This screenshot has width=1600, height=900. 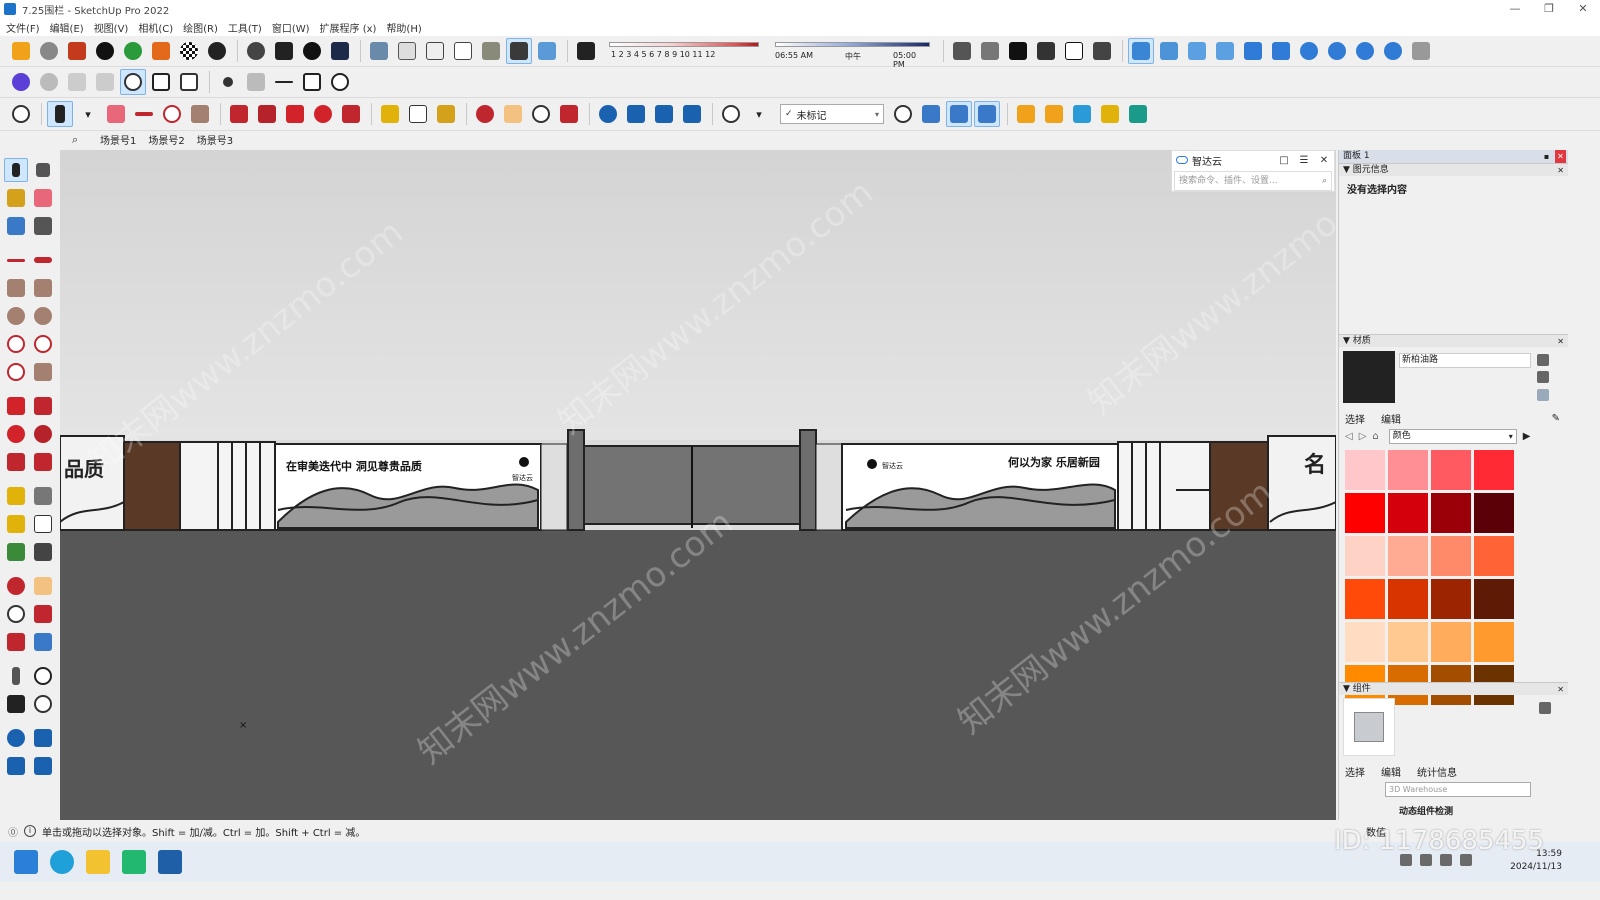 I want to click on material-name-field: 新柏油路, so click(x=1465, y=360).